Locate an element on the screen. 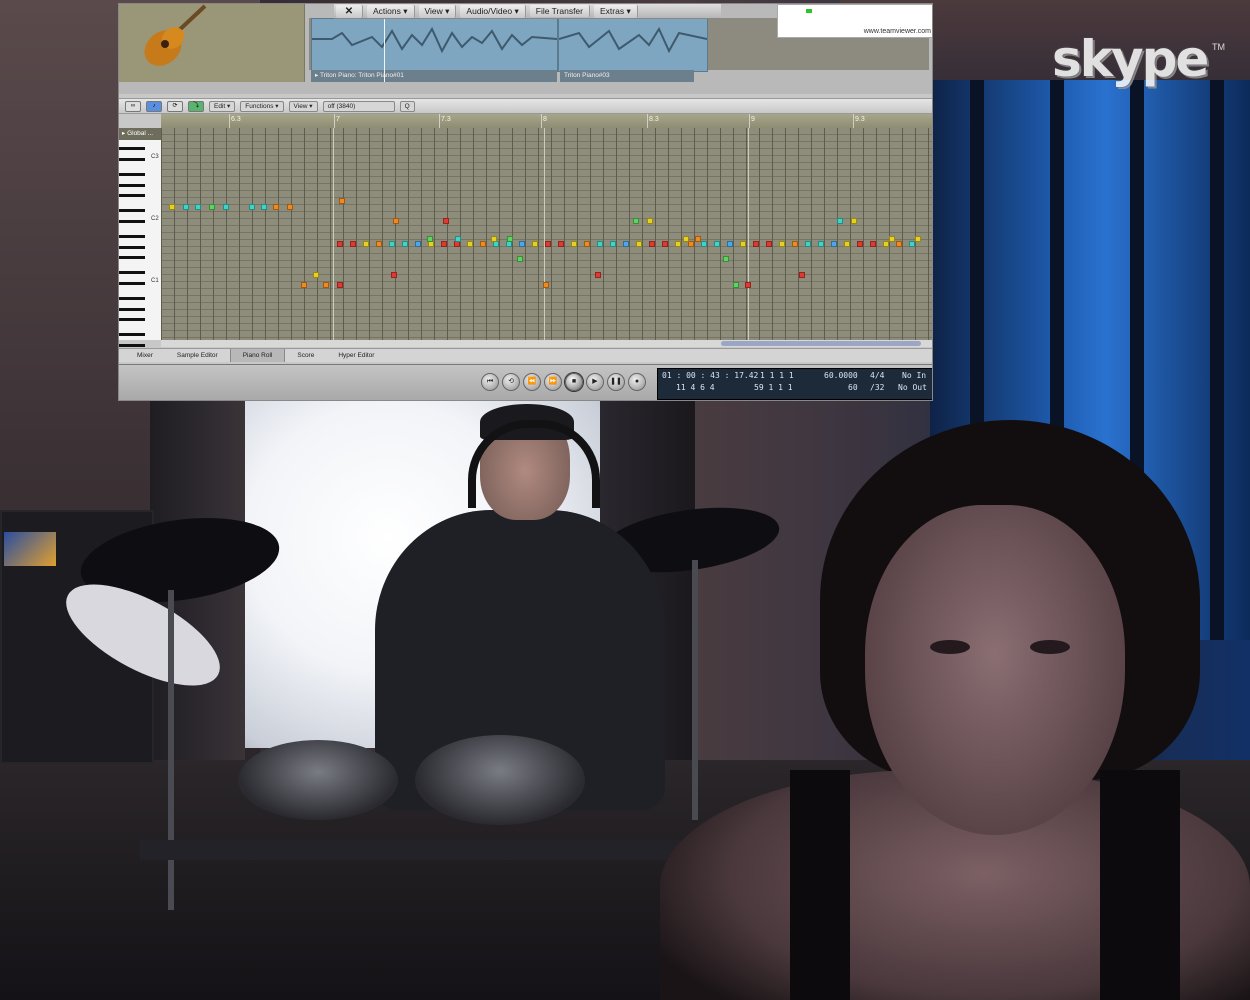  stop-button: ■ is located at coordinates (574, 382).